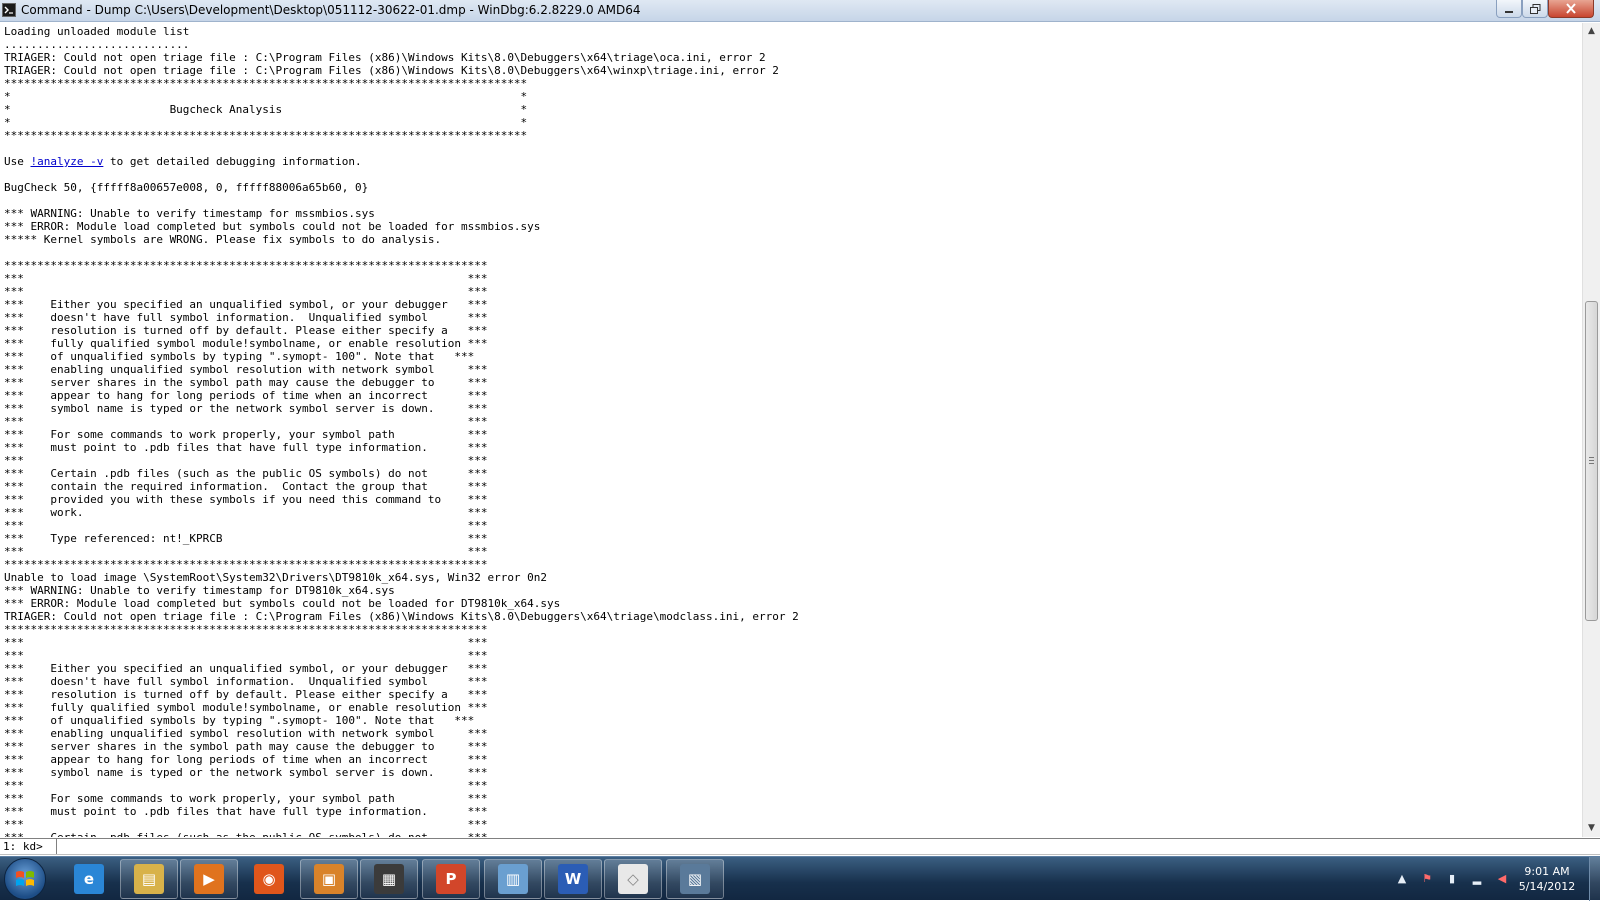 The width and height of the screenshot is (1600, 901). What do you see at coordinates (1402, 879) in the screenshot?
I see `show-hidden-icons-icon: ▲` at bounding box center [1402, 879].